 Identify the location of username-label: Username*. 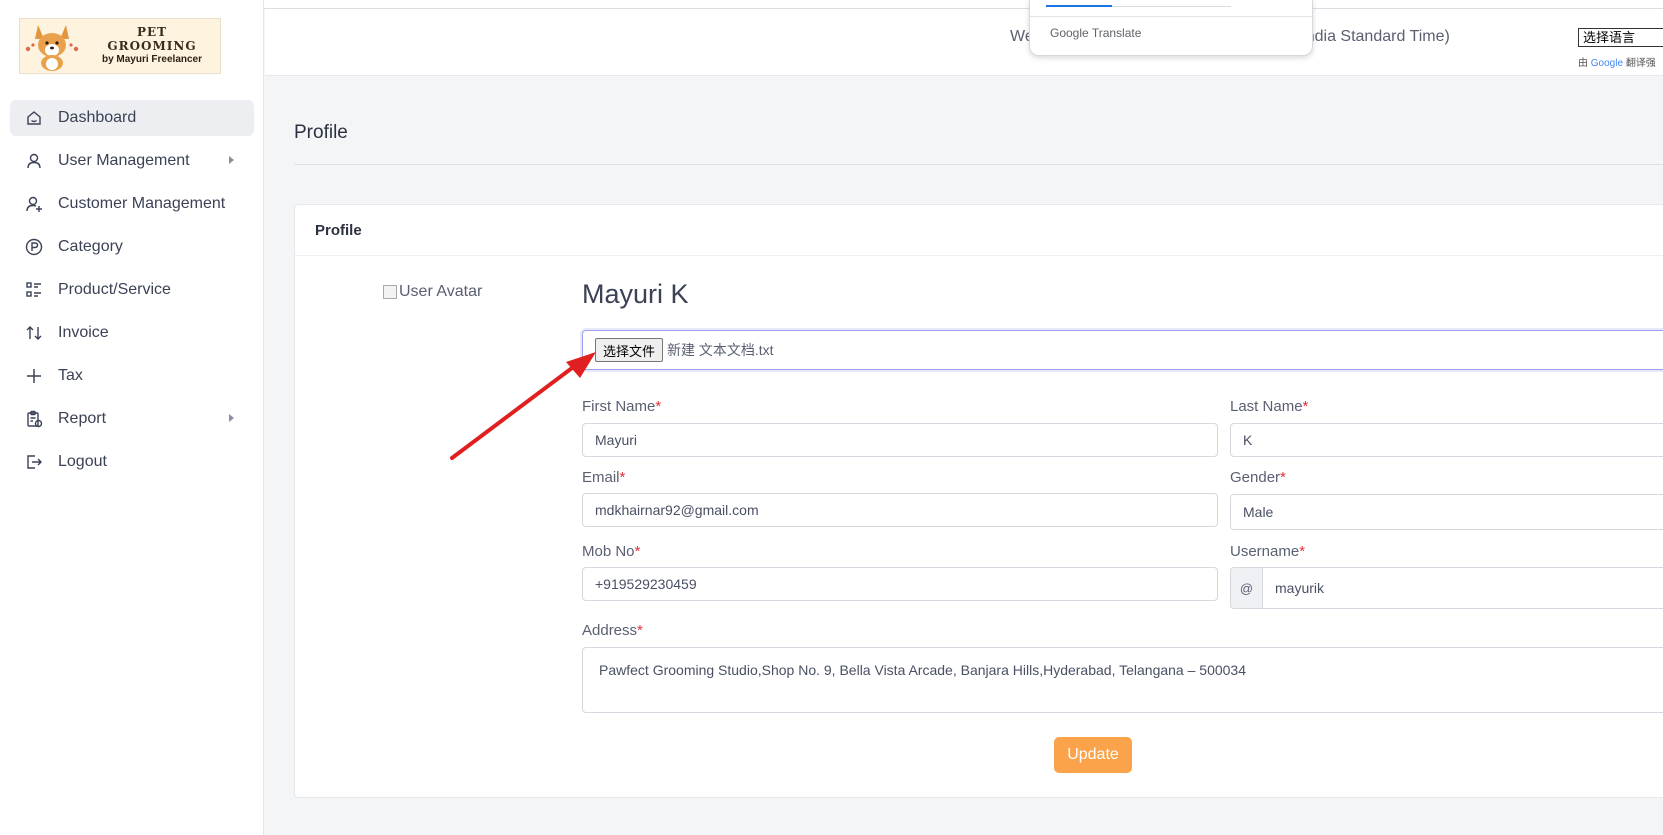
(1267, 551).